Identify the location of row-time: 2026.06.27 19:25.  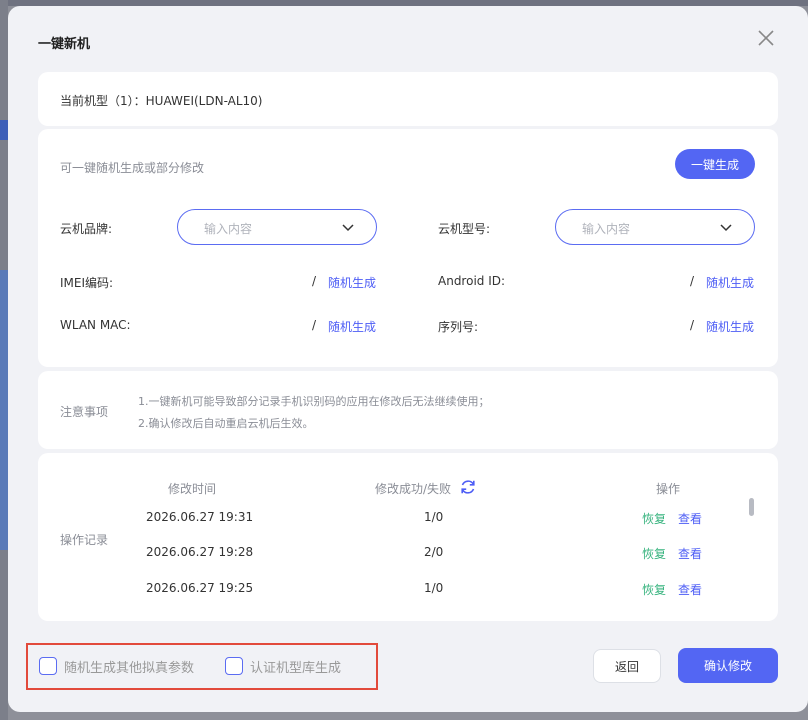
(200, 588).